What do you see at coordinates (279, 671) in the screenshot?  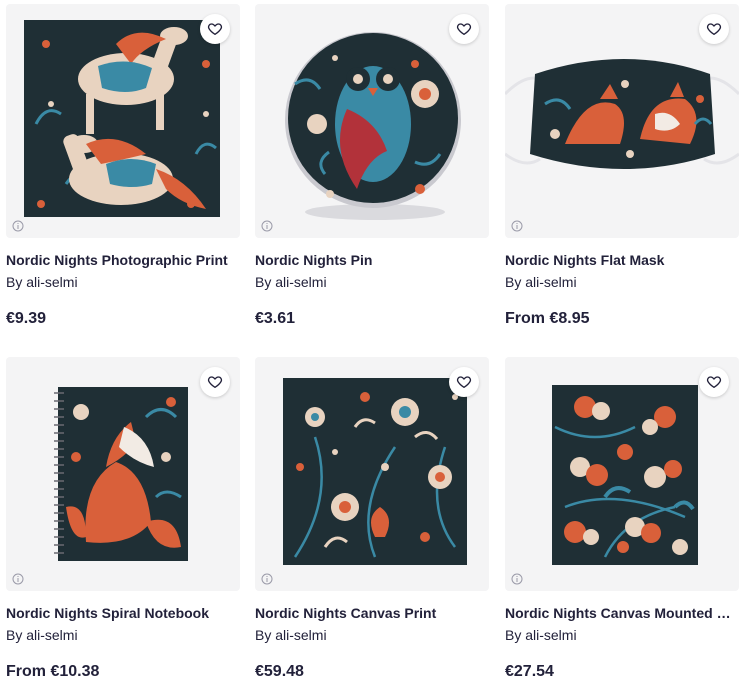 I see `product-price: €59.48` at bounding box center [279, 671].